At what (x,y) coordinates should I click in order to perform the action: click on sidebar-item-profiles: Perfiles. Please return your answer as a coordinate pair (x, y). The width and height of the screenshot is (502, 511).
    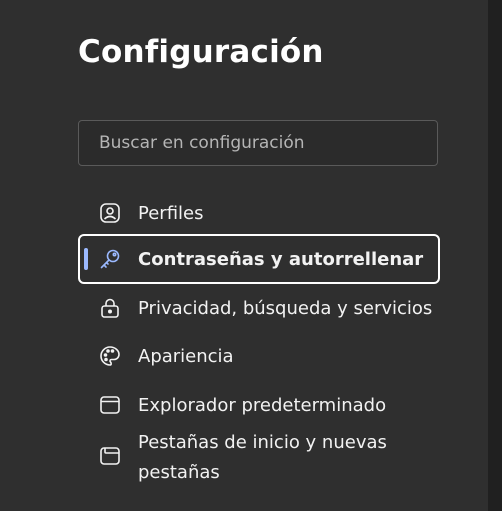
    Looking at the image, I should click on (259, 213).